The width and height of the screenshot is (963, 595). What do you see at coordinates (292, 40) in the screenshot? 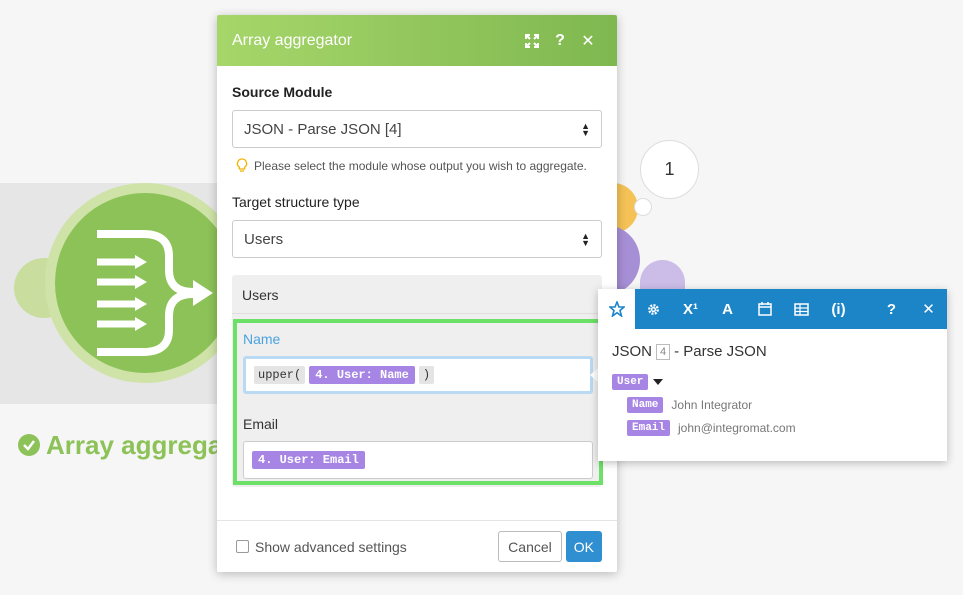
I see `dialog-title: Array aggregator` at bounding box center [292, 40].